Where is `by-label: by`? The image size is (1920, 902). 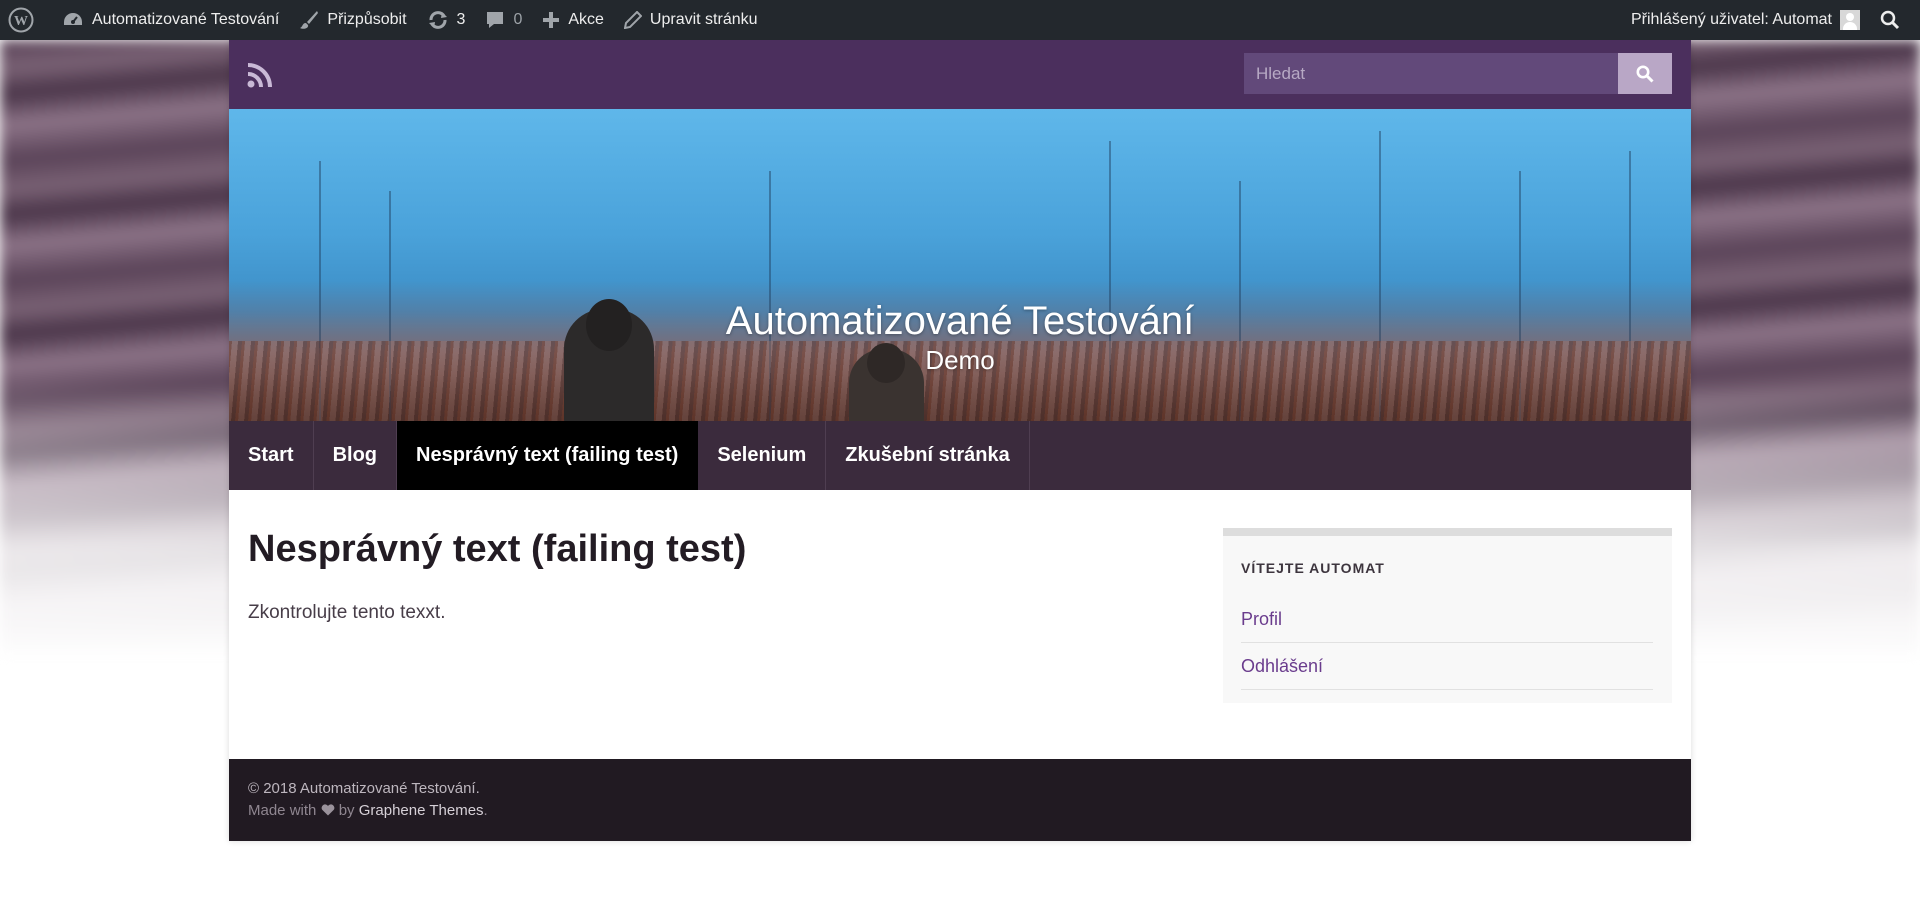
by-label: by is located at coordinates (346, 810).